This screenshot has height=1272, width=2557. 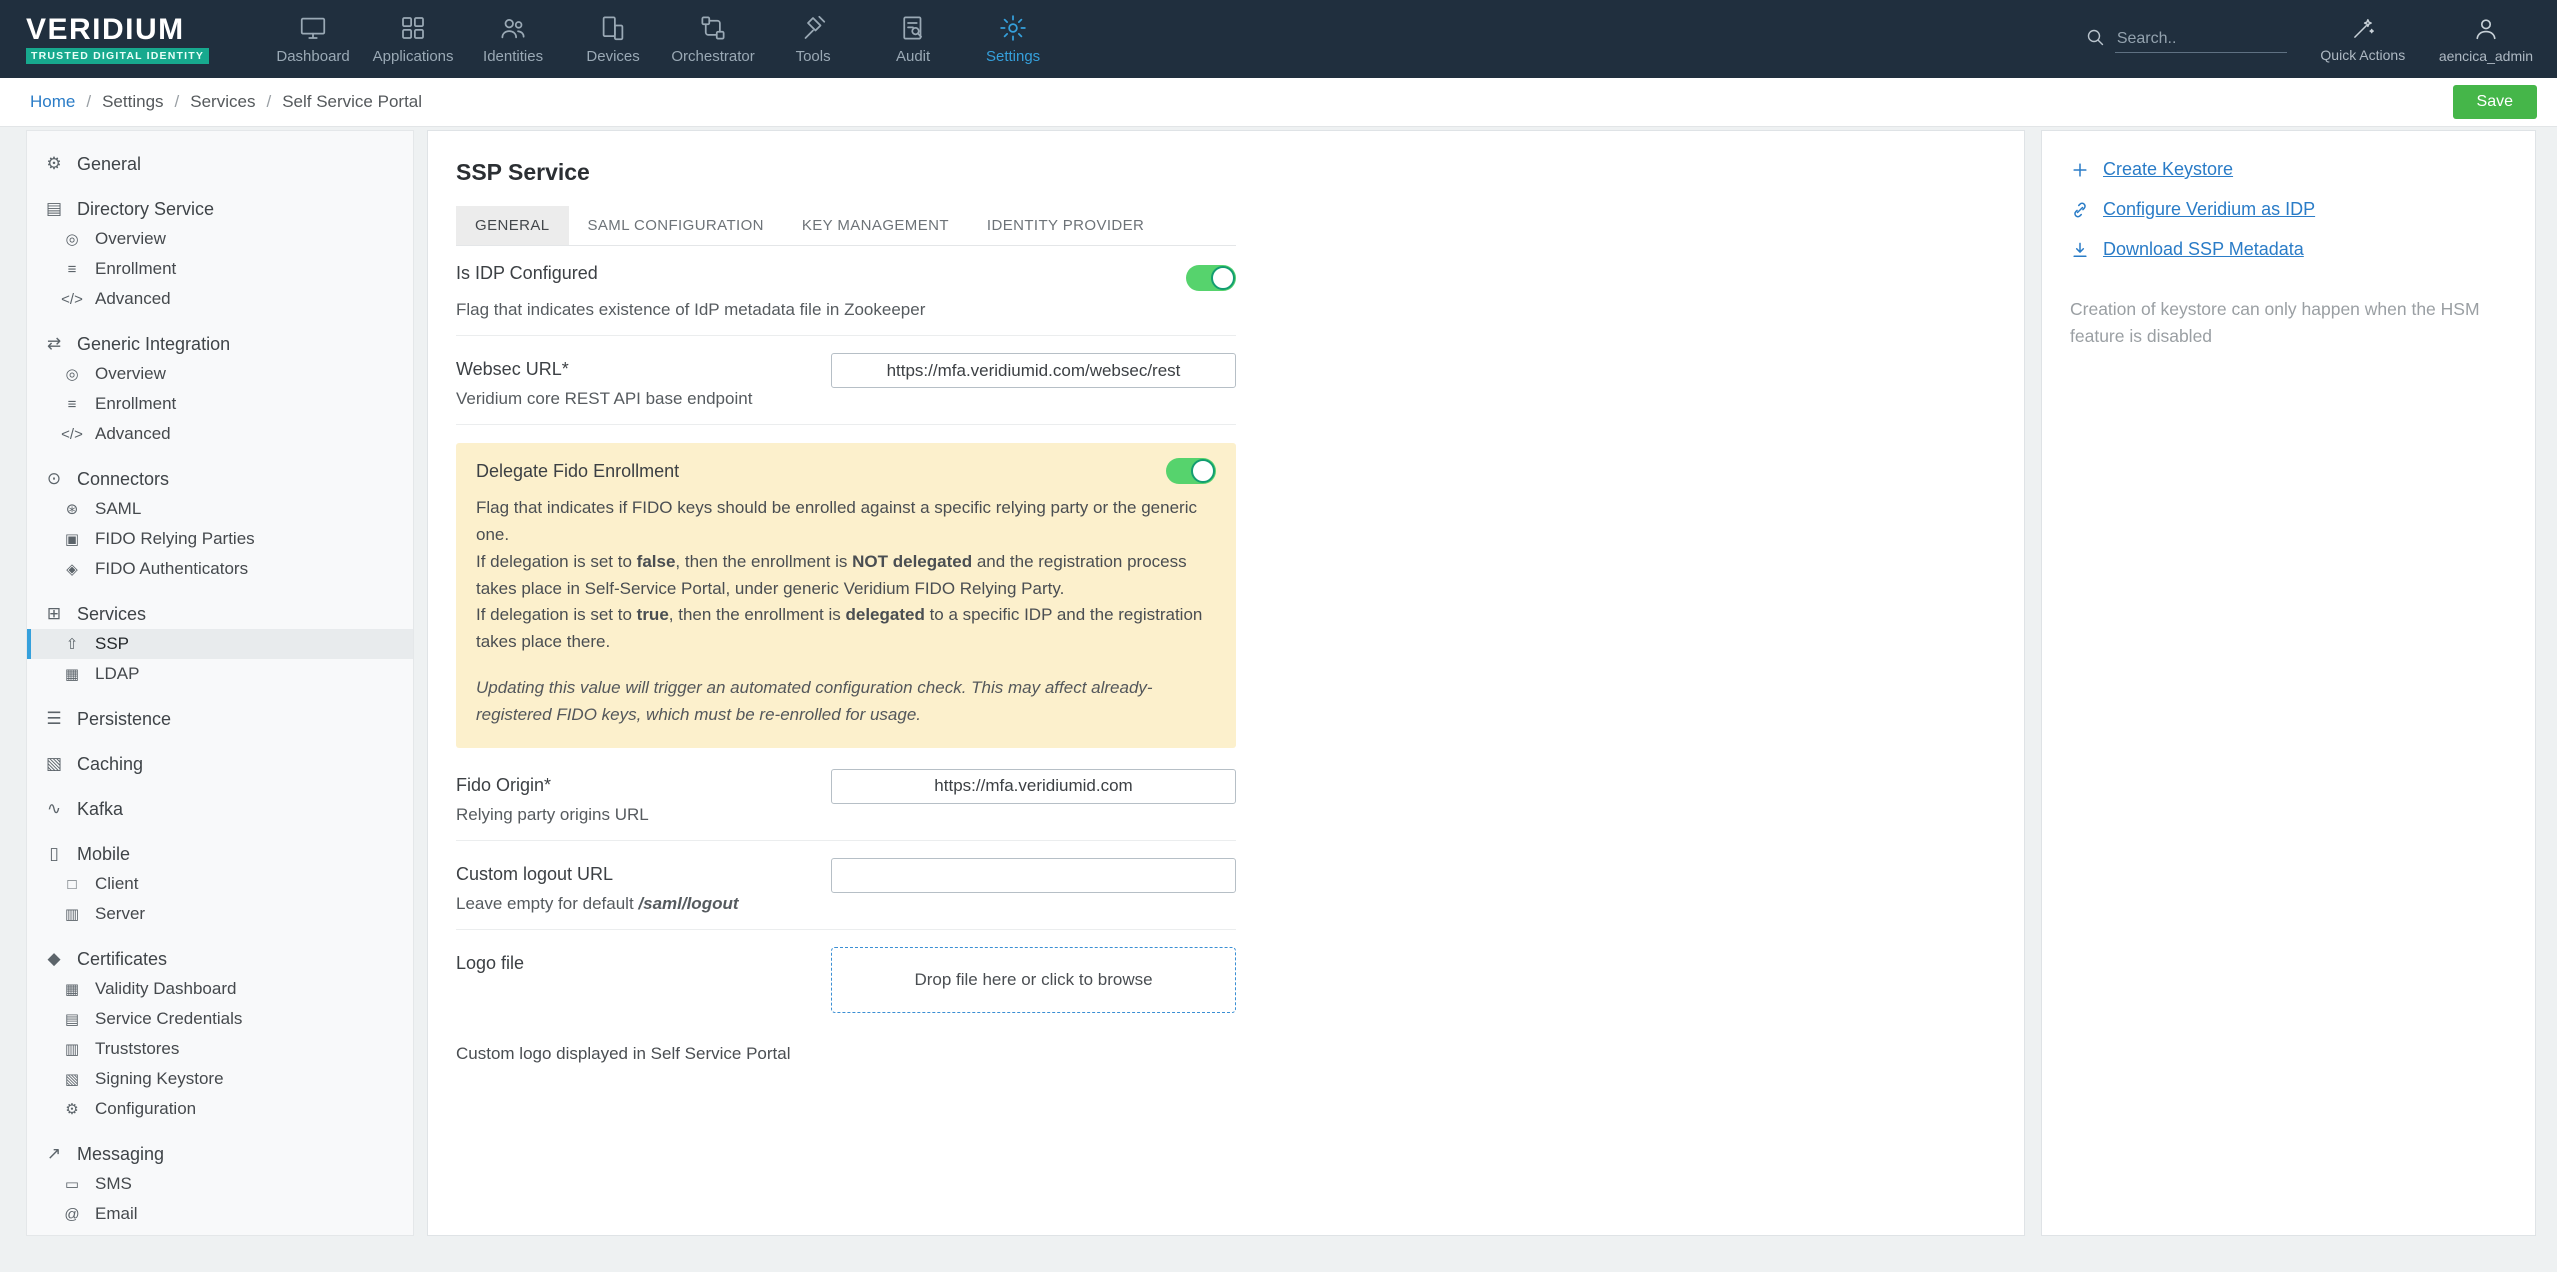 I want to click on download-icon, so click(x=2080, y=250).